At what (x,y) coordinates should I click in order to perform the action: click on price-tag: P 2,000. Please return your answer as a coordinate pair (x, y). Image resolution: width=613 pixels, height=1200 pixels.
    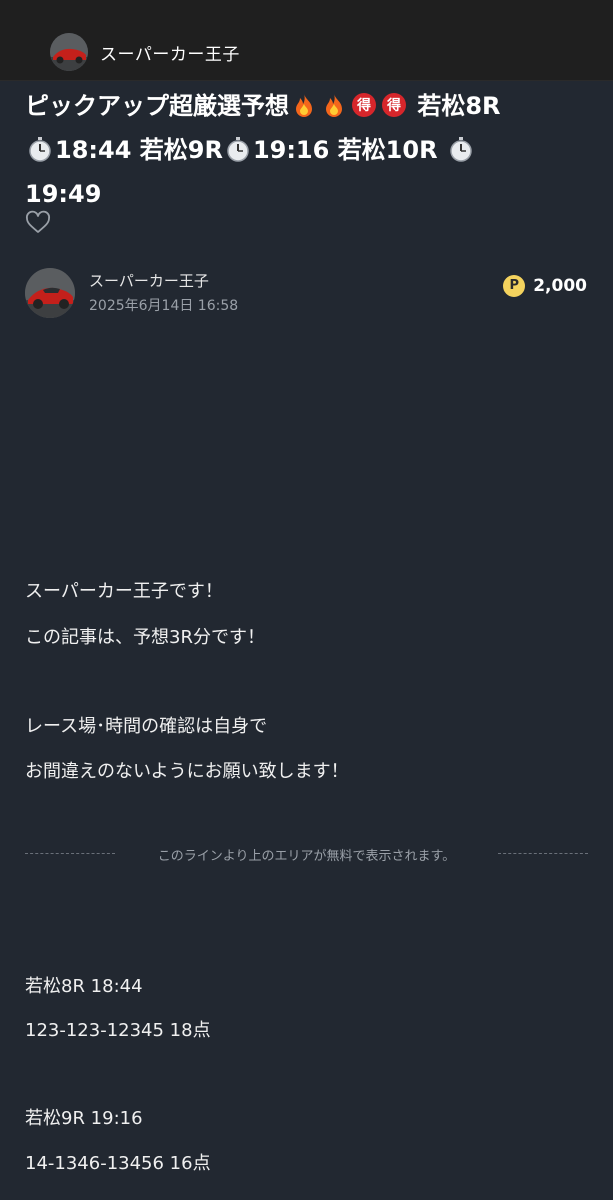
    Looking at the image, I should click on (545, 286).